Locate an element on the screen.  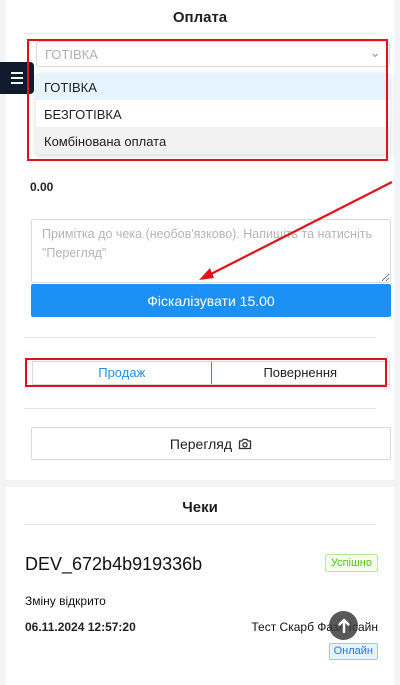
fiscalize-button: Фіскалізувати 15.00 is located at coordinates (211, 300).